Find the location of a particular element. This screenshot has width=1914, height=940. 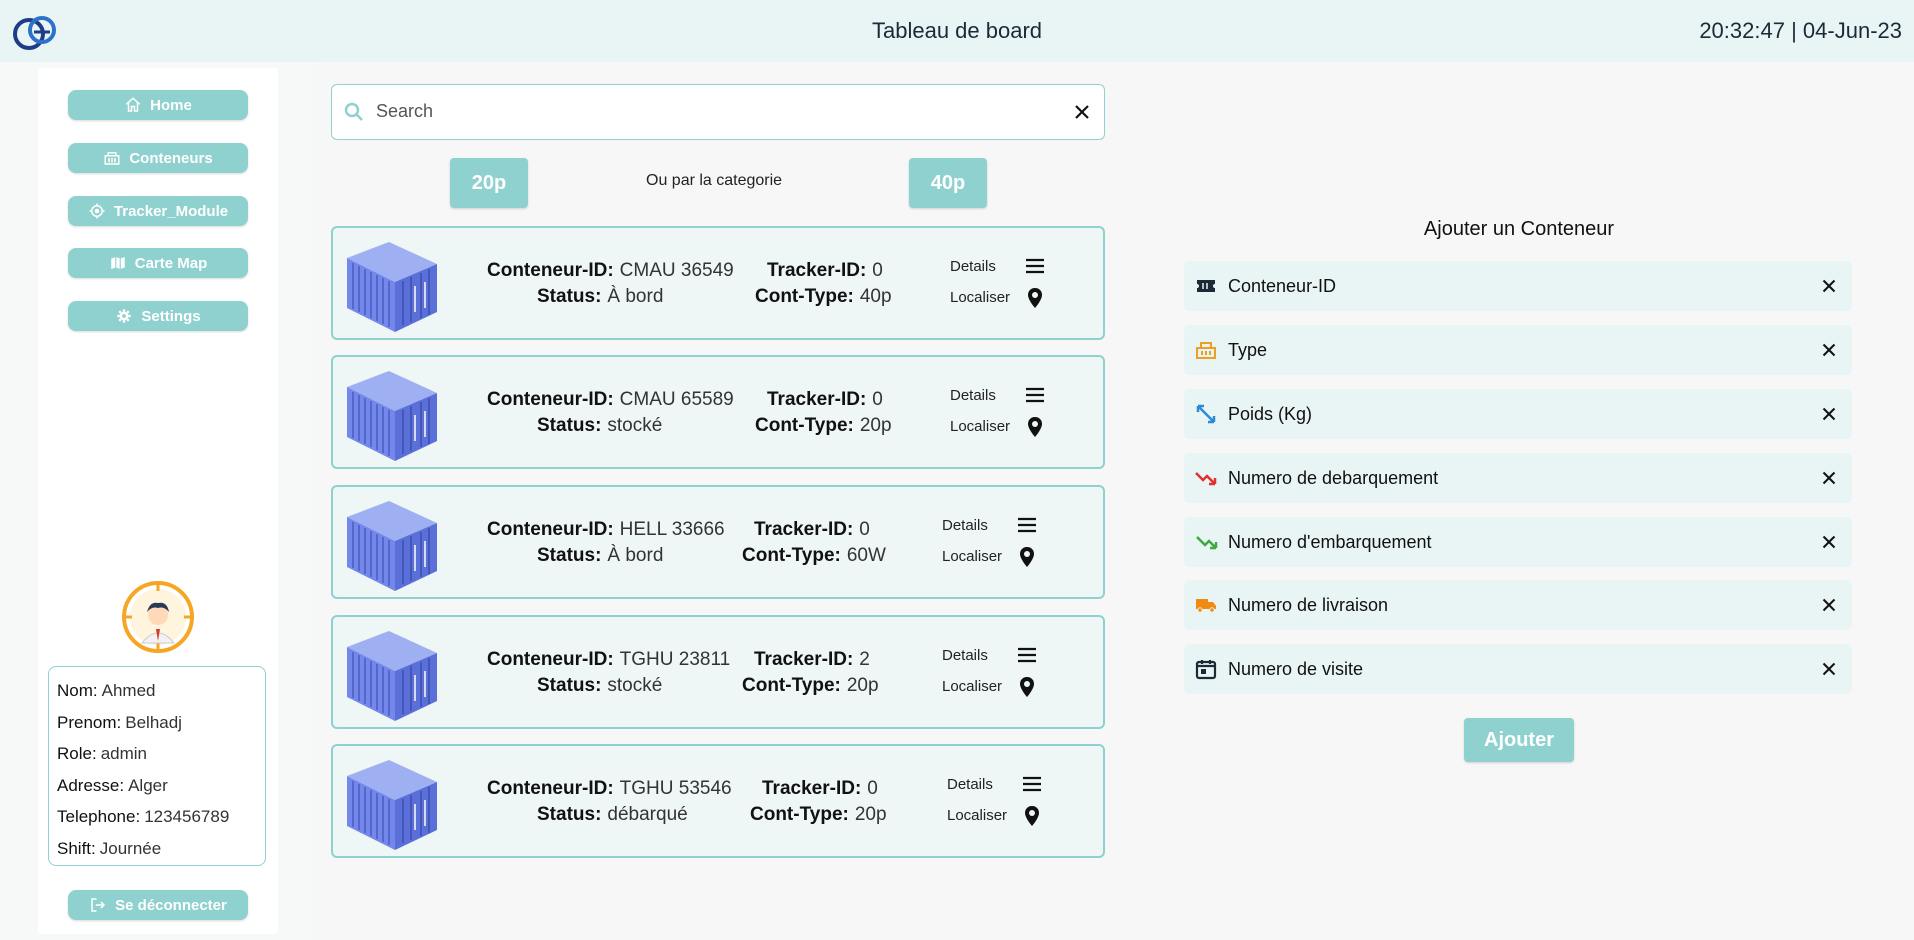

calendar-icon is located at coordinates (1206, 670).